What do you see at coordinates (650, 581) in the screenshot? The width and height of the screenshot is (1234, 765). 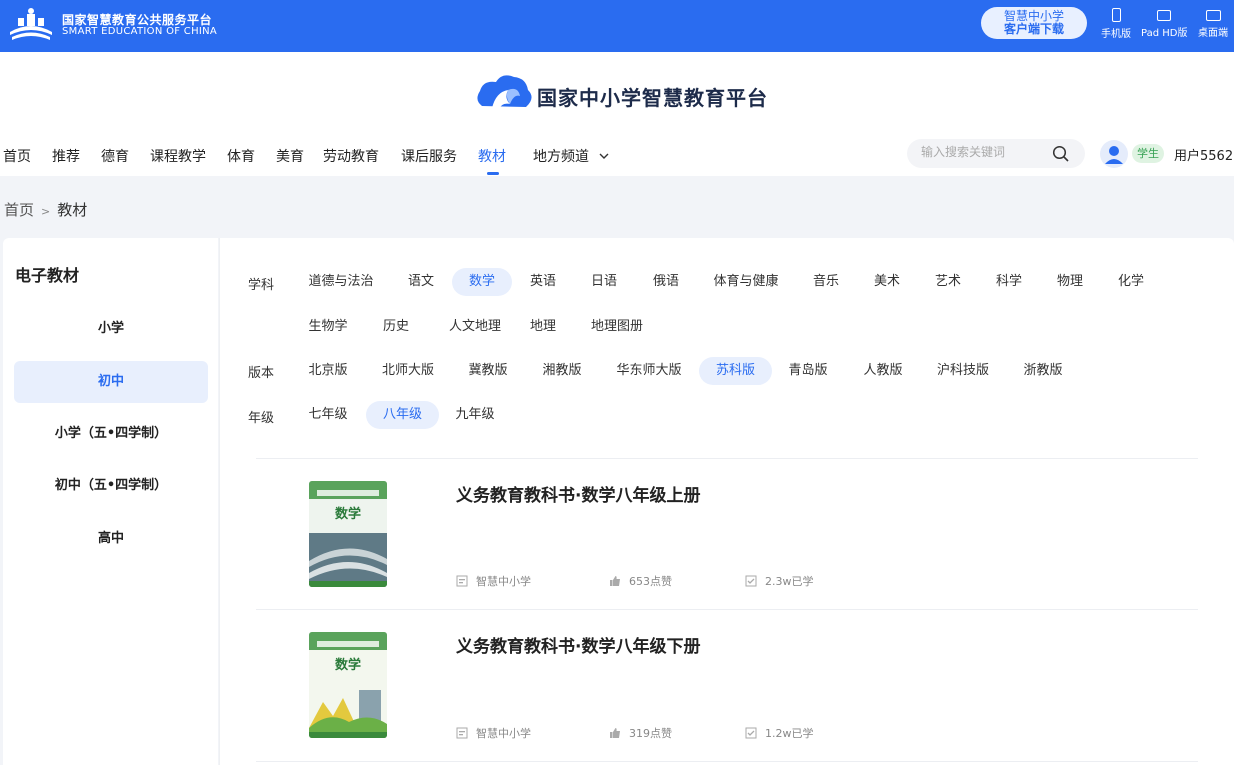 I see `book-likes-text: 653点赞` at bounding box center [650, 581].